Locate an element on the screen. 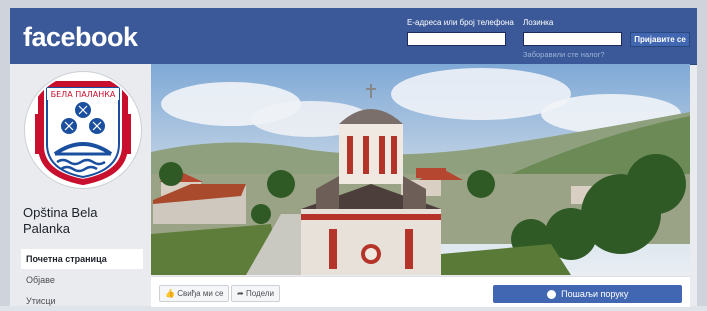 The height and width of the screenshot is (311, 707). send-message-label: Пошаљи поруку is located at coordinates (595, 294).